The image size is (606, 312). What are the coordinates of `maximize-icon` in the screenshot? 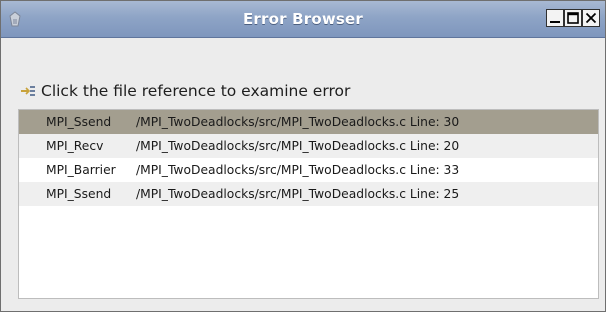 It's located at (573, 18).